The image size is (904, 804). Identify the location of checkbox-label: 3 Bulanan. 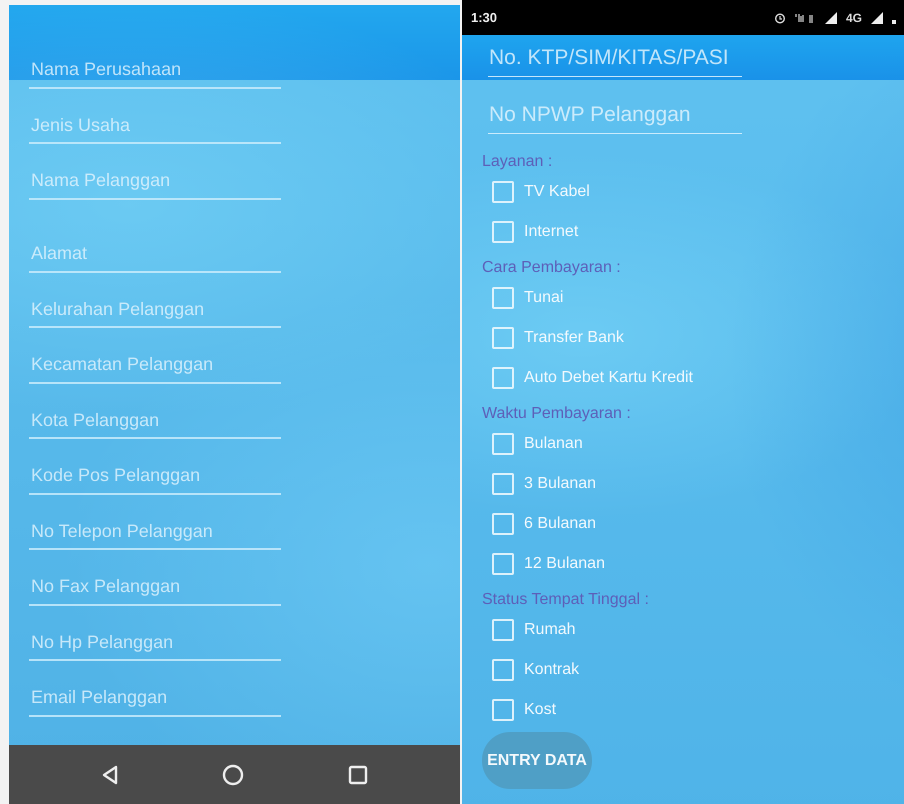
(560, 484).